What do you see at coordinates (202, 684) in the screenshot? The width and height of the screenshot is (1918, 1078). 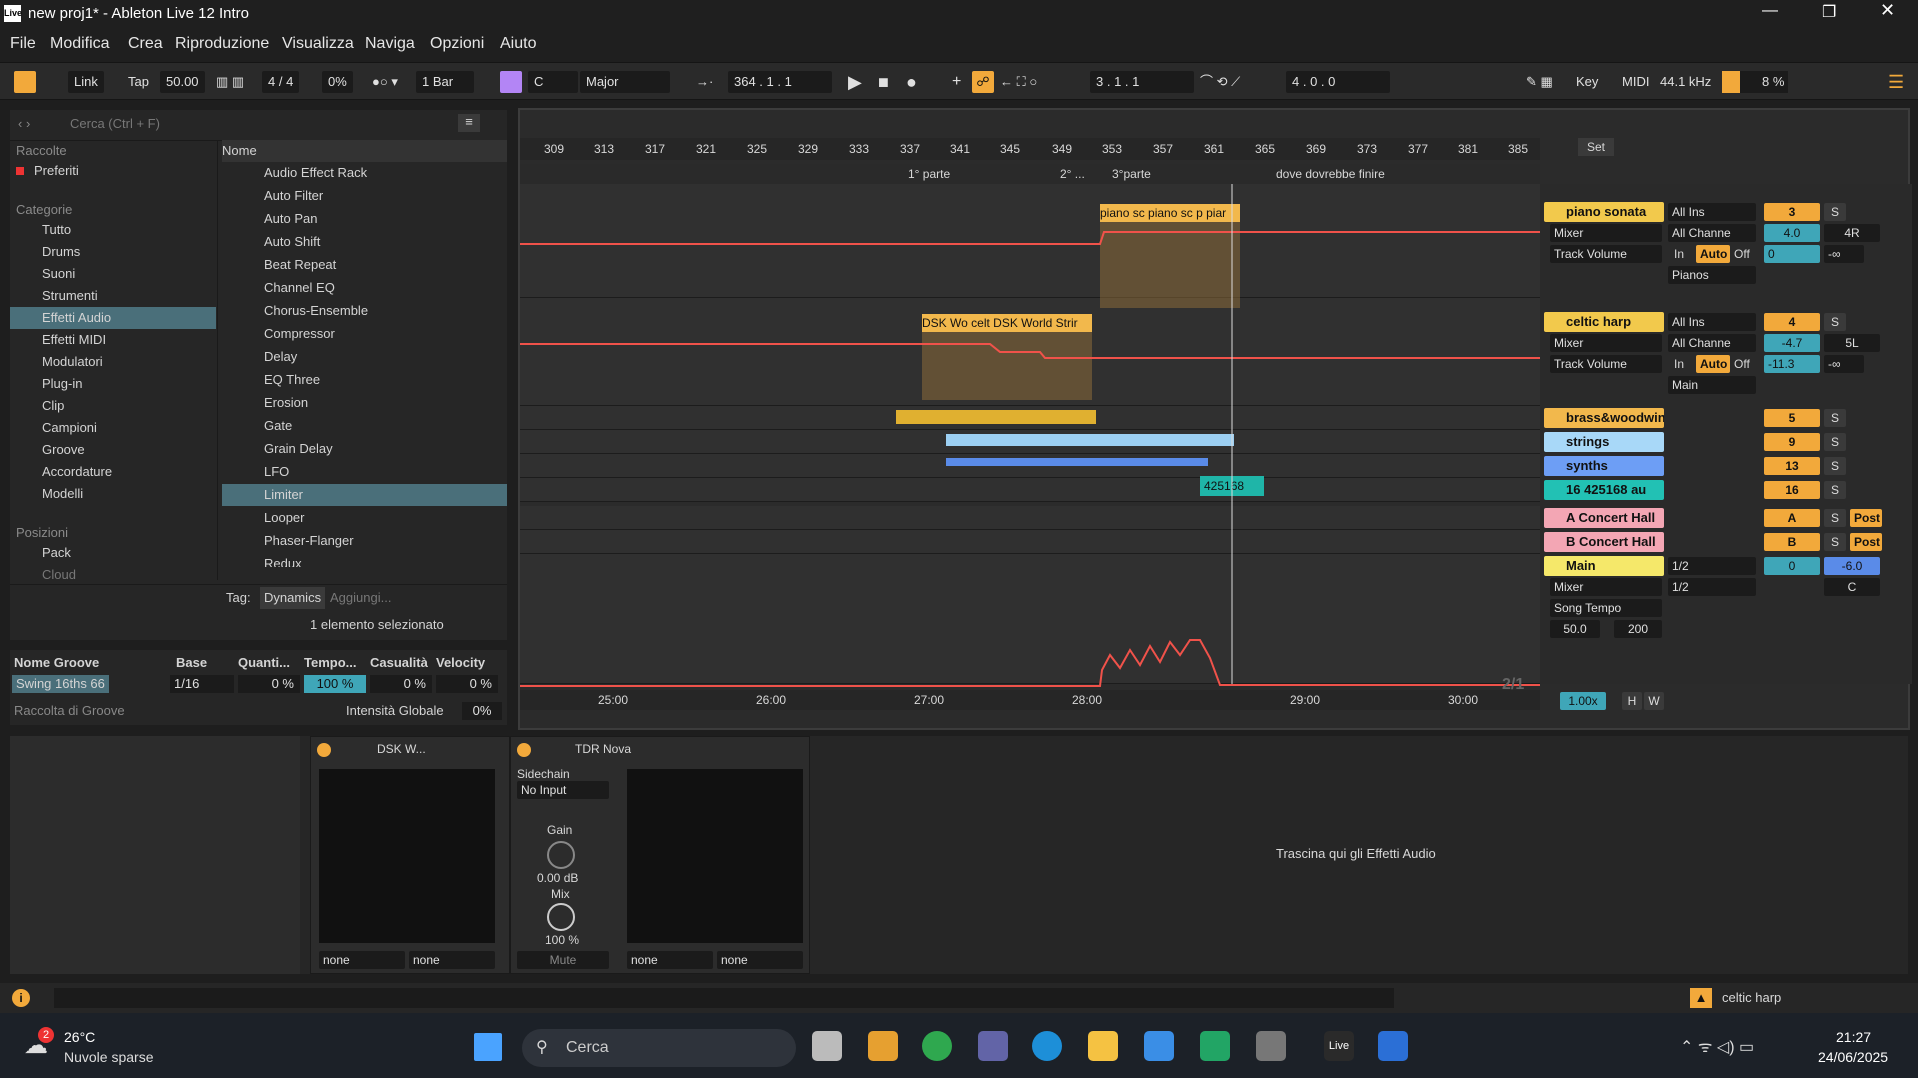 I see `groove-base: 1/16` at bounding box center [202, 684].